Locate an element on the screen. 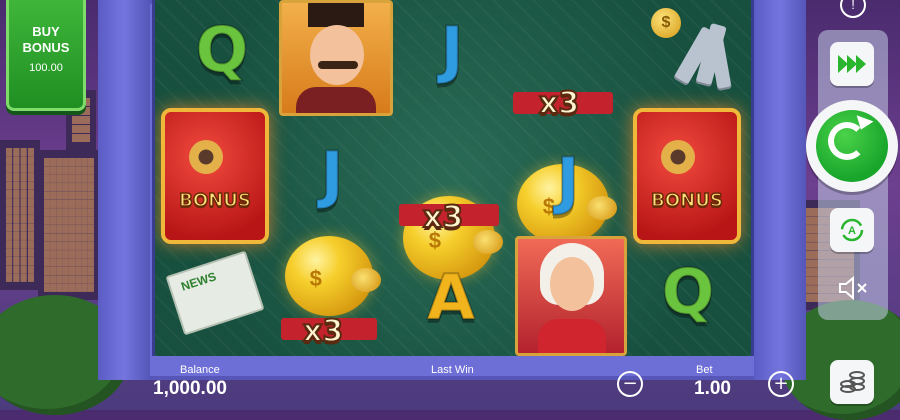 Image resolution: width=900 pixels, height=420 pixels. info-button: ! is located at coordinates (853, 9).